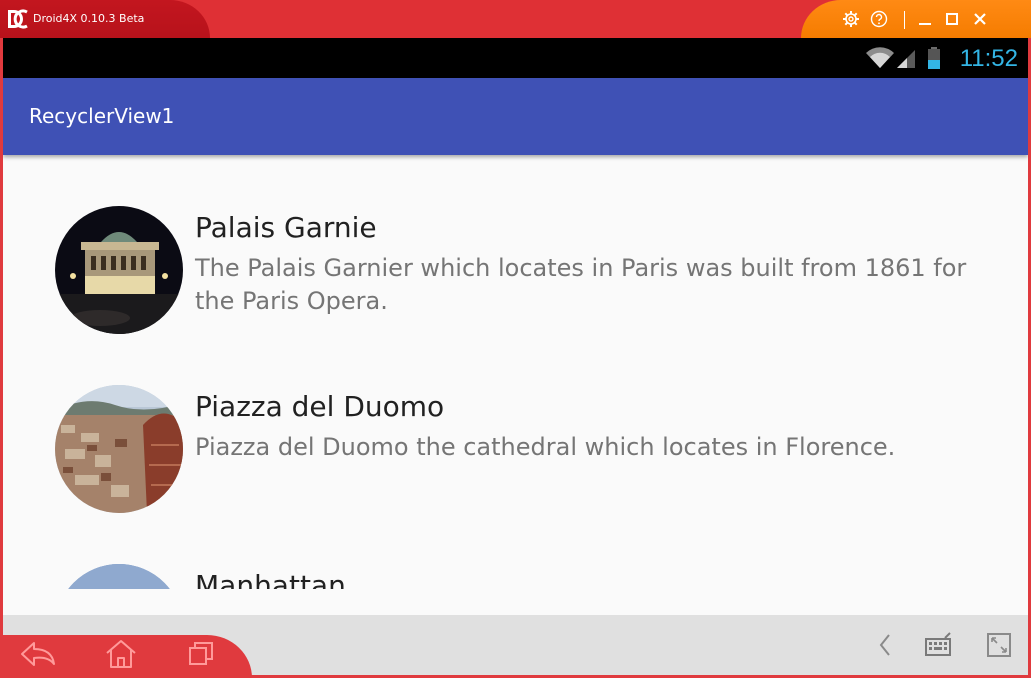 This screenshot has height=678, width=1031. Describe the element at coordinates (514, 646) in the screenshot. I see `emulator-nav-bar` at that location.